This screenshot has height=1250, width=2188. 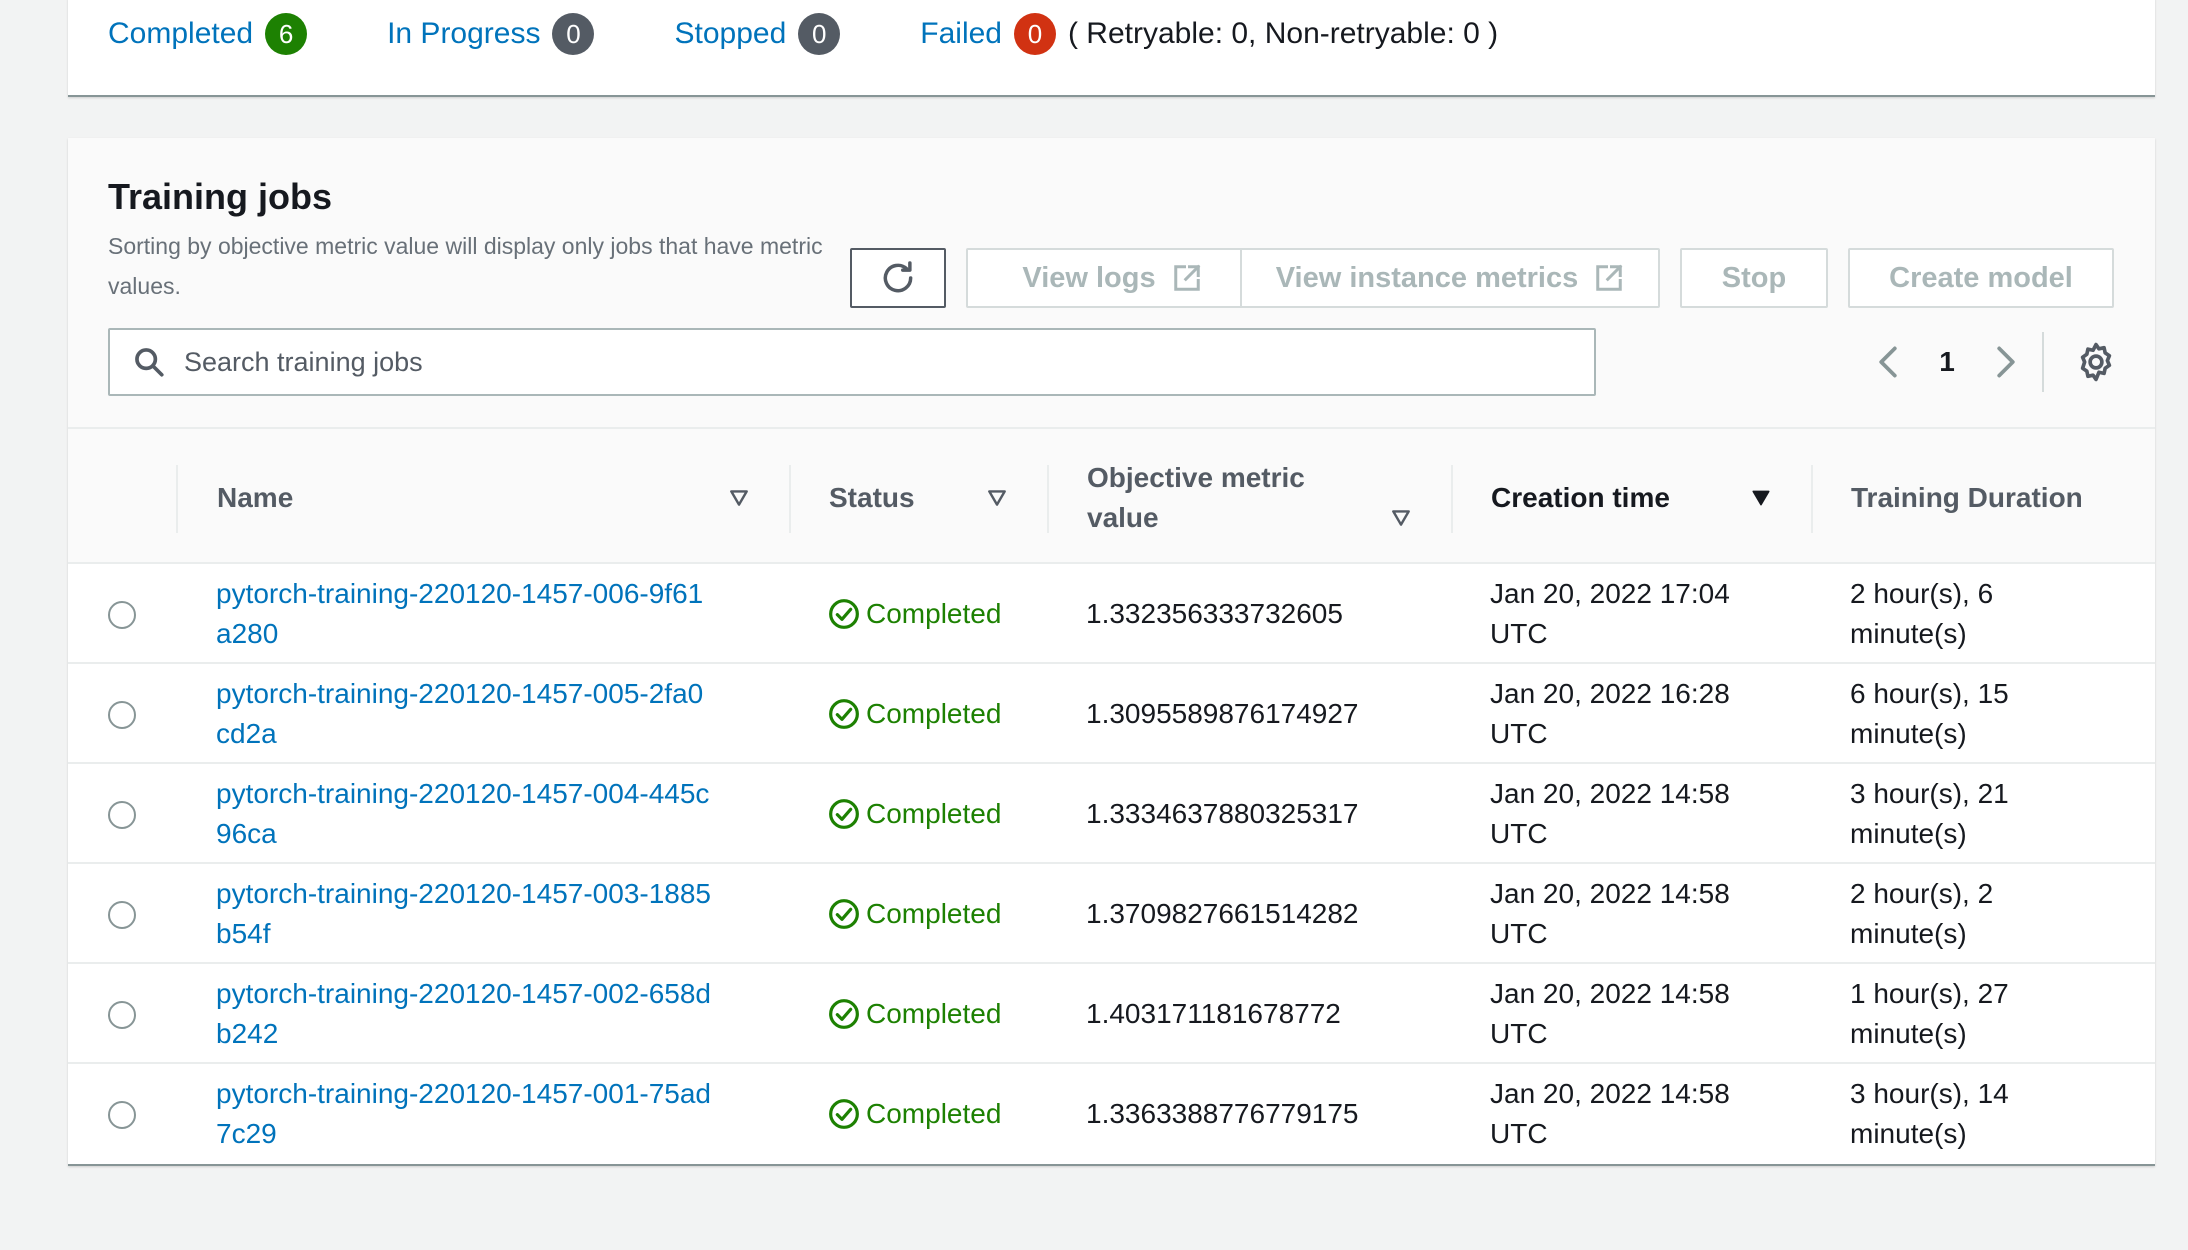 What do you see at coordinates (255, 497) in the screenshot?
I see `column-header-name: Name` at bounding box center [255, 497].